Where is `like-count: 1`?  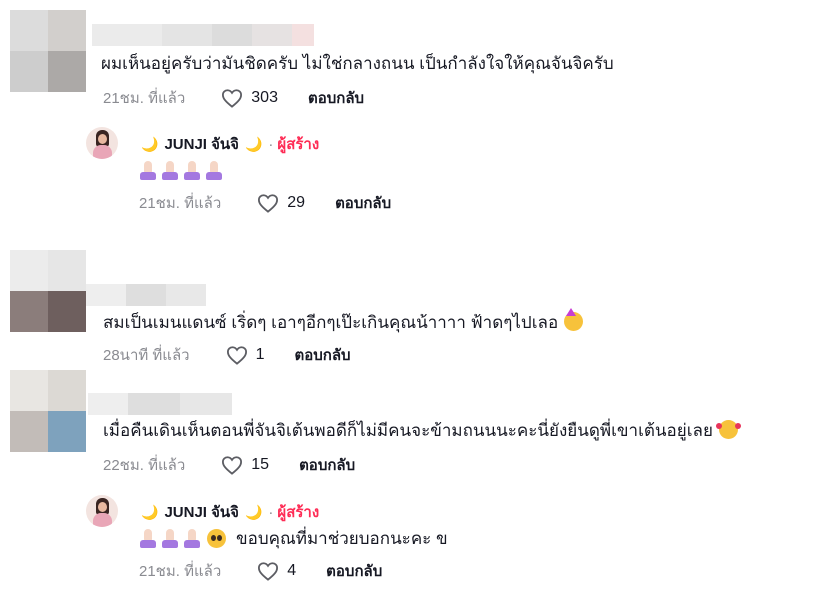
like-count: 1 is located at coordinates (260, 354).